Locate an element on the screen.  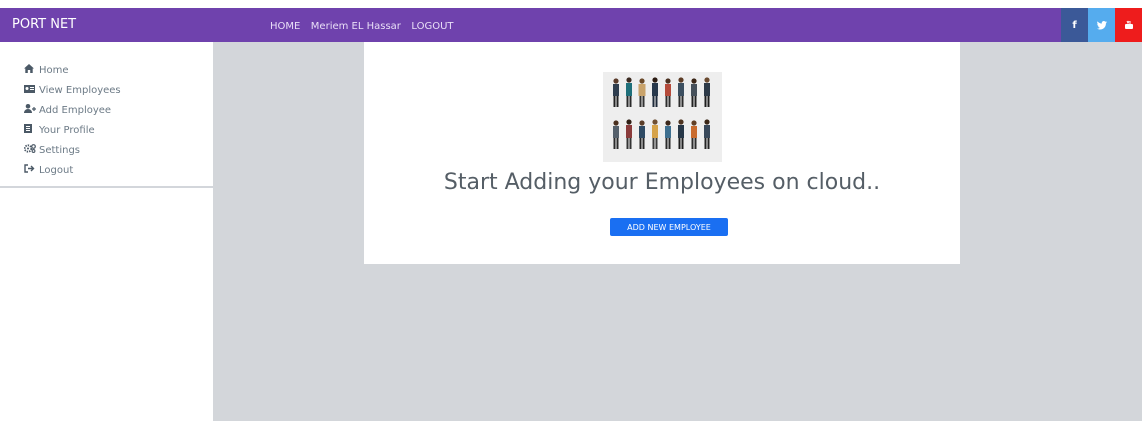
add-new-employee-button: ADD NEW EMPLOYEE is located at coordinates (669, 227).